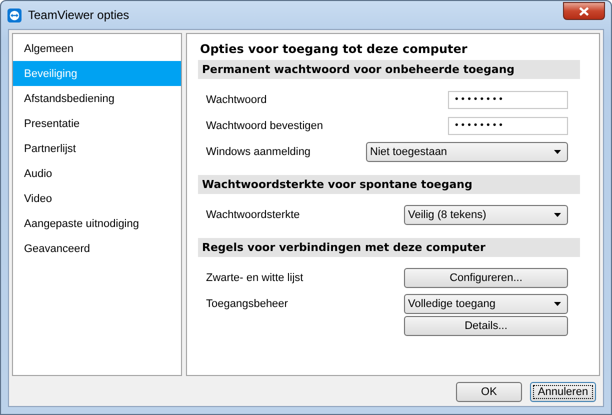 Image resolution: width=612 pixels, height=415 pixels. Describe the element at coordinates (97, 98) in the screenshot. I see `sidebar-item: Afstandsbediening` at that location.